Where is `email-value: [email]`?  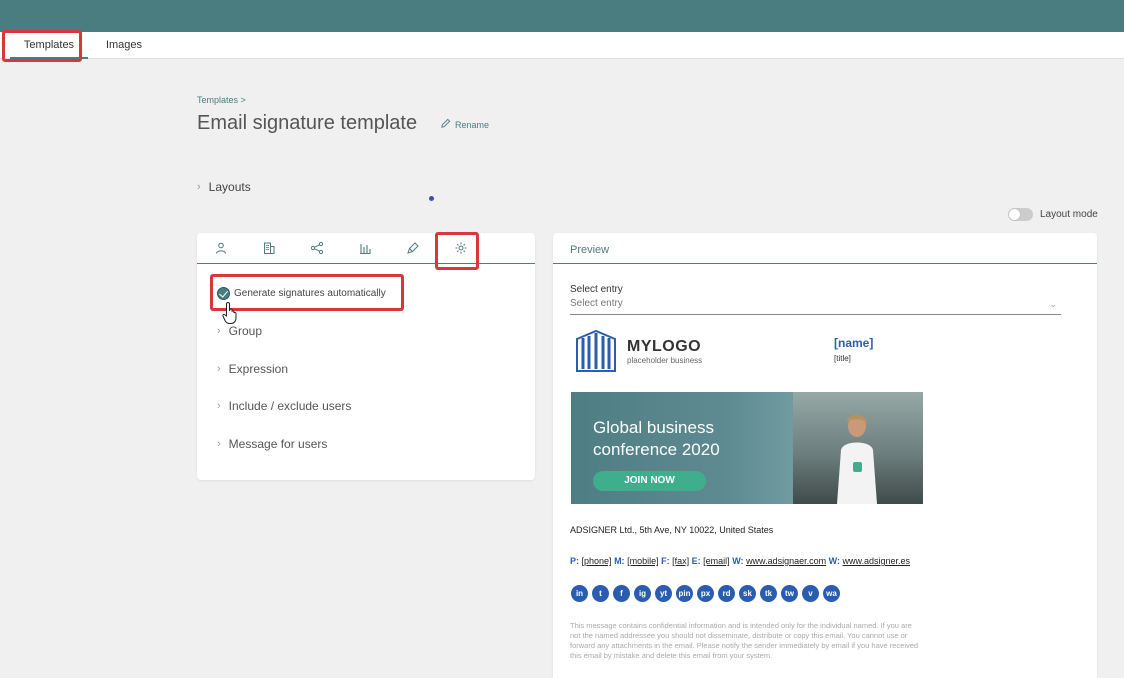
email-value: [email] is located at coordinates (716, 561).